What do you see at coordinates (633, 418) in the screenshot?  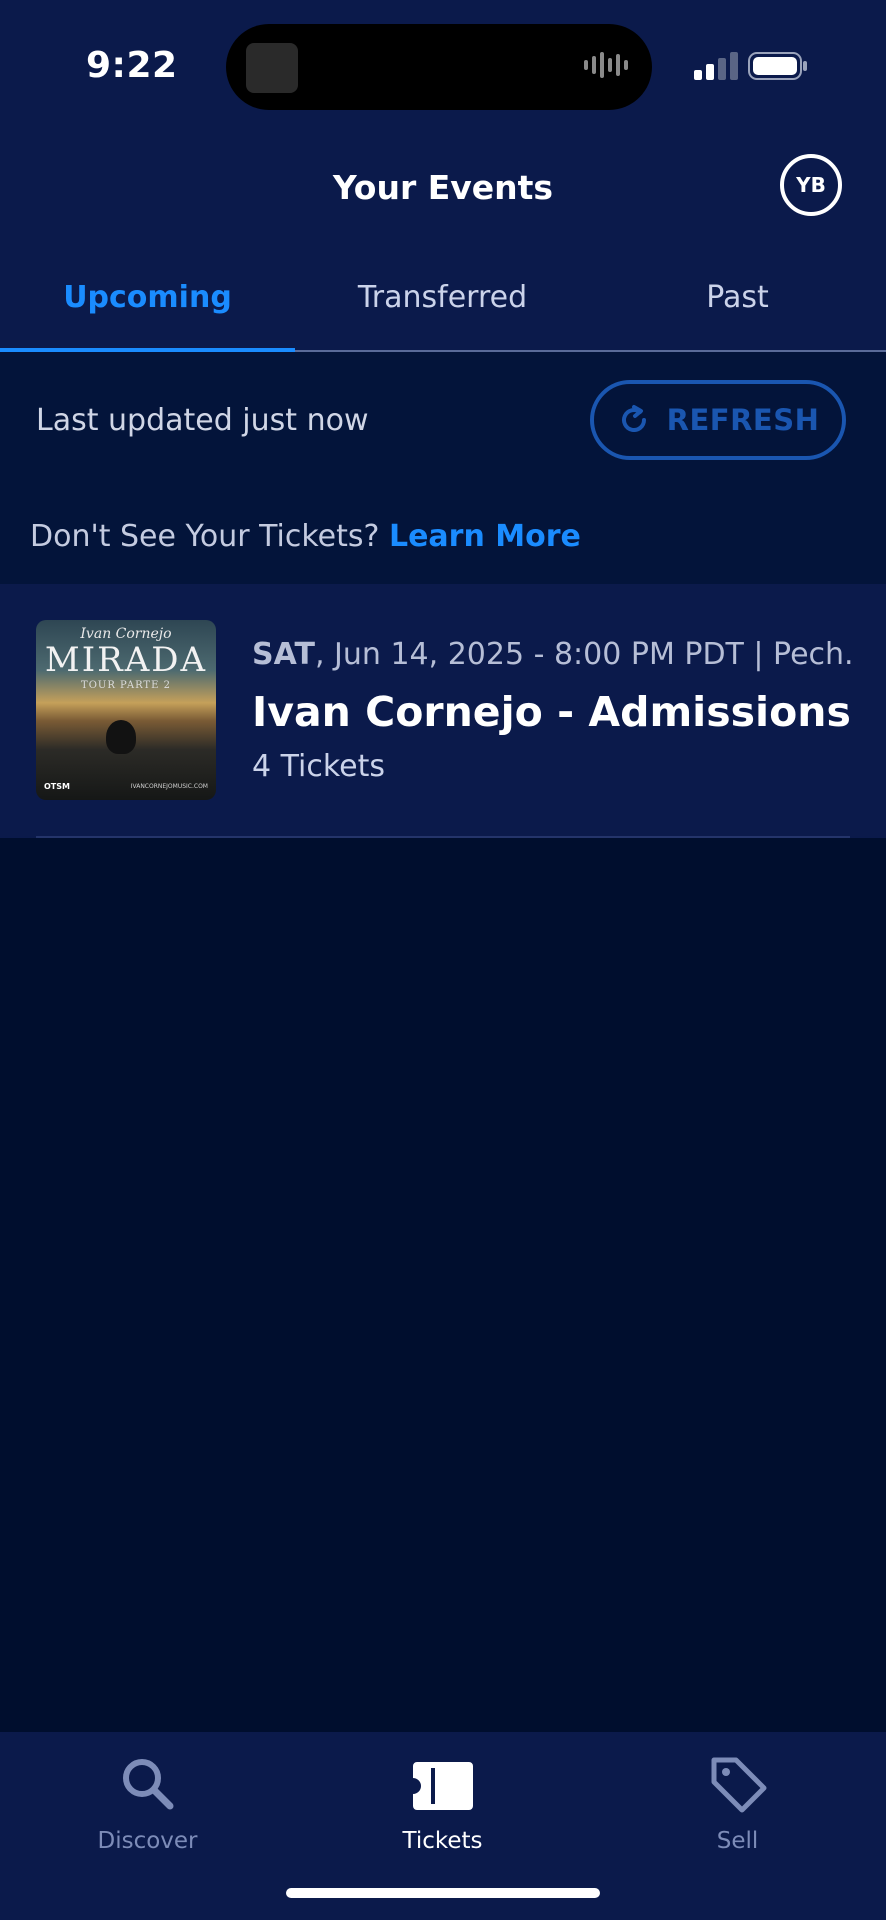 I see `refresh-icon` at bounding box center [633, 418].